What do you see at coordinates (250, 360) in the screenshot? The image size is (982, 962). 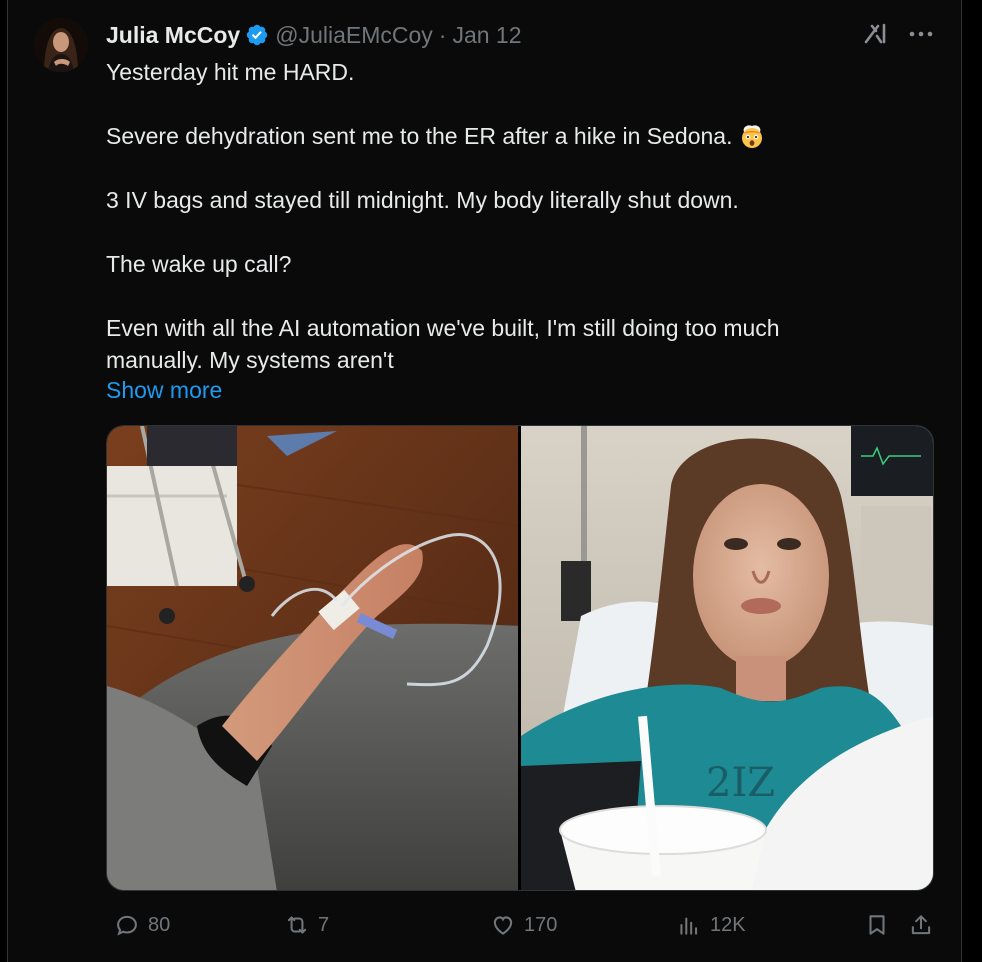 I see `tweet-line: manually. My systems aren't` at bounding box center [250, 360].